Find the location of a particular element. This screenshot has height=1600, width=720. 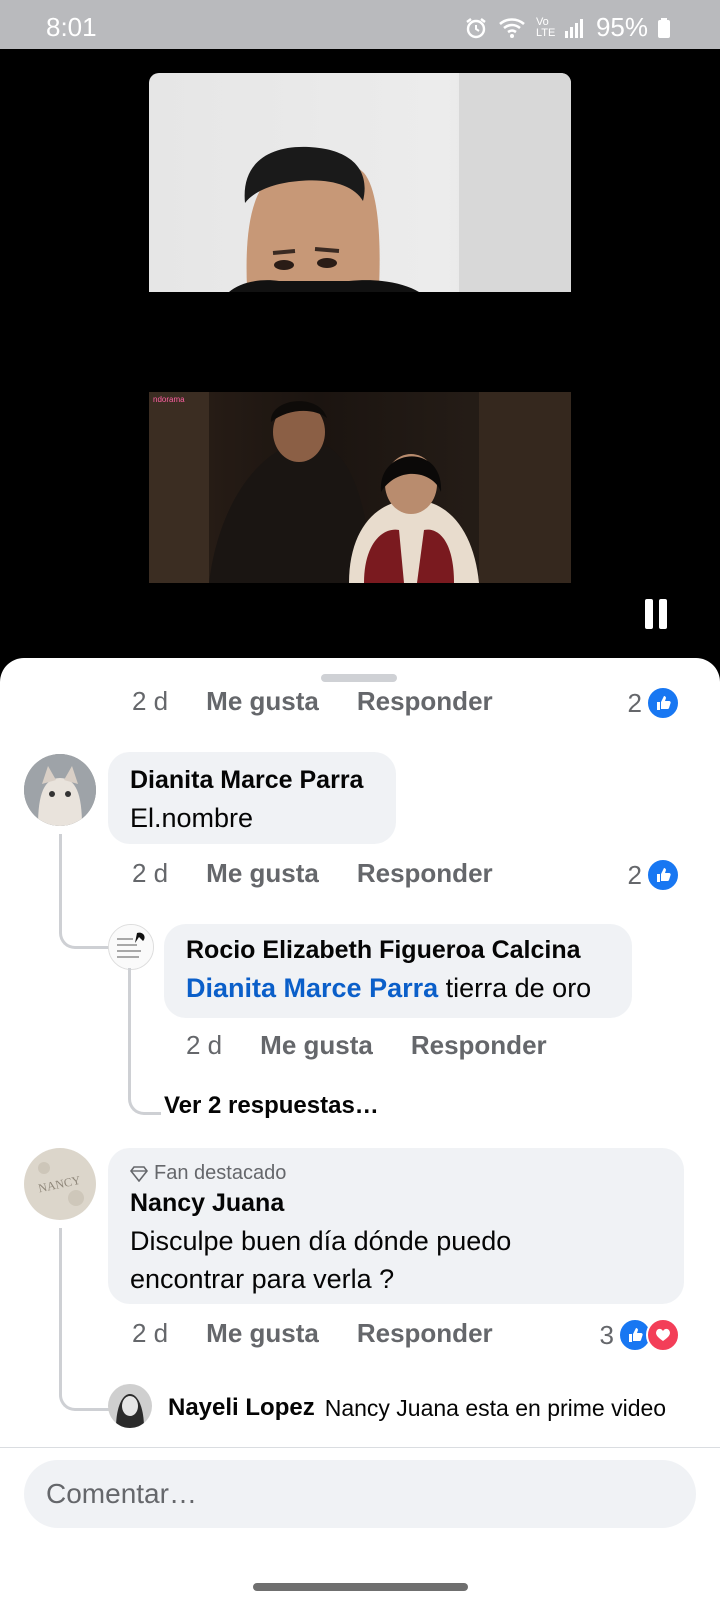

alarm-icon is located at coordinates (476, 27).